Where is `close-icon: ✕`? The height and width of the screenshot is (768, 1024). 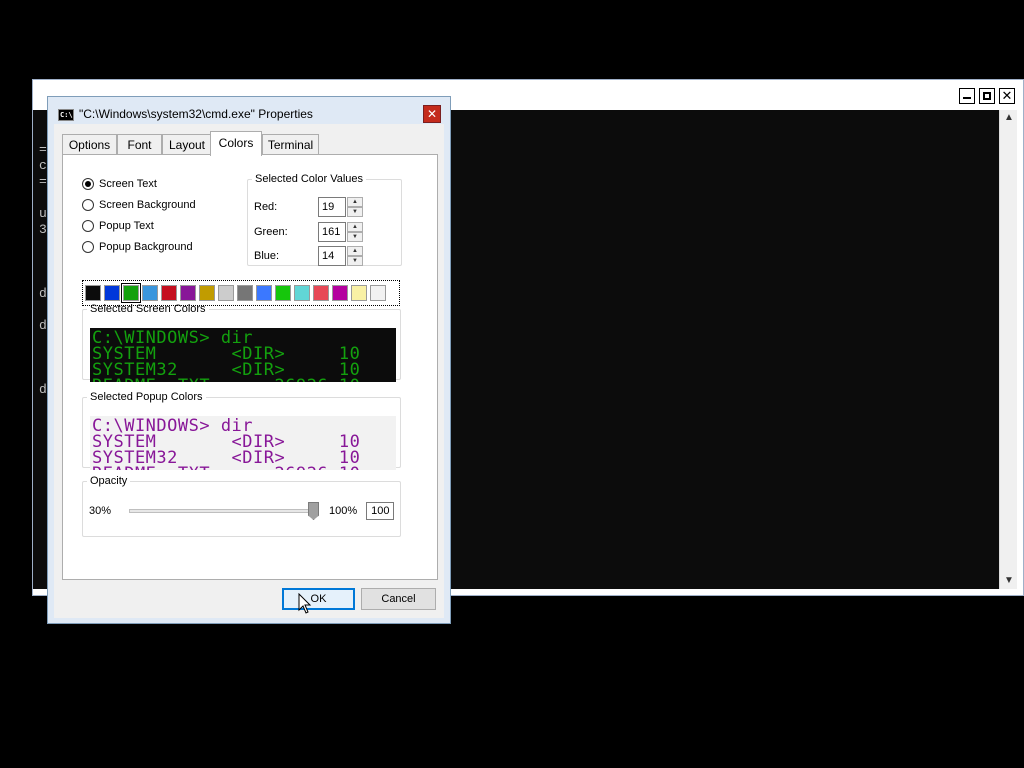
close-icon: ✕ is located at coordinates (1007, 96).